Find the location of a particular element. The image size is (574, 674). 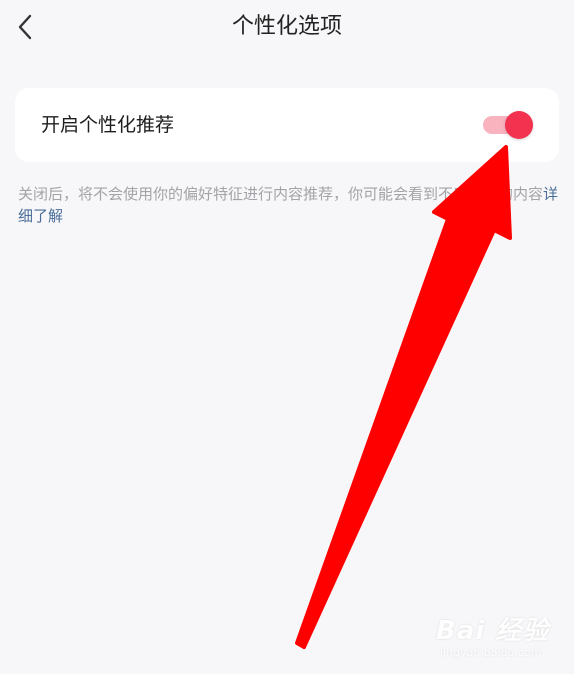

baidu-jingyan-watermark: Bai 经验 jingyan.baidu.com is located at coordinates (501, 638).